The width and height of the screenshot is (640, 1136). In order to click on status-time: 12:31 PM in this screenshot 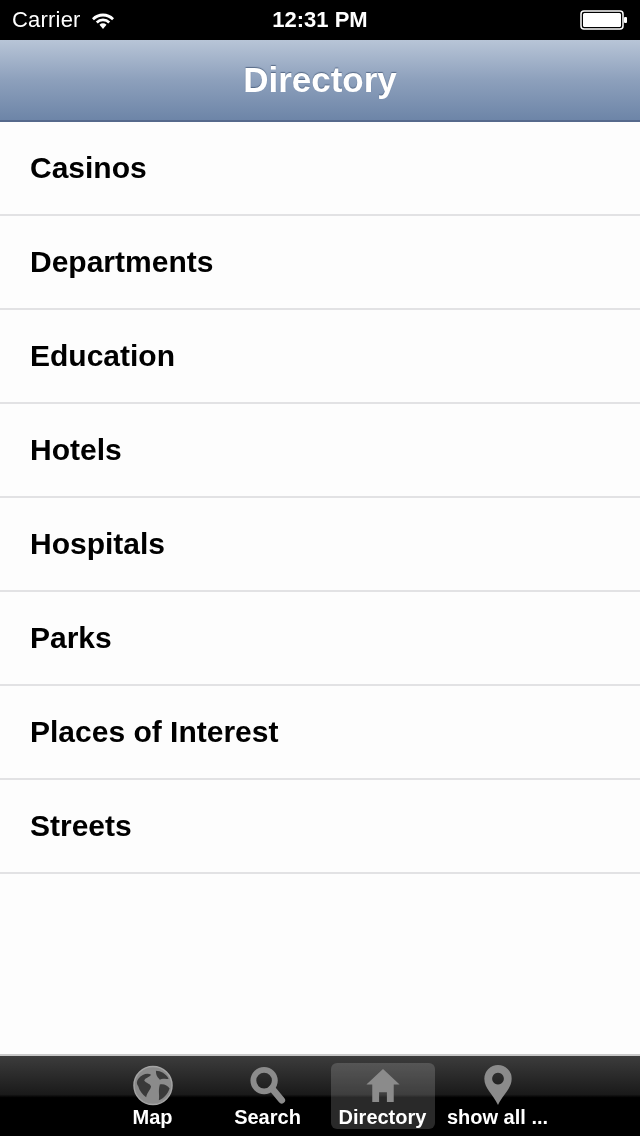, I will do `click(320, 20)`.